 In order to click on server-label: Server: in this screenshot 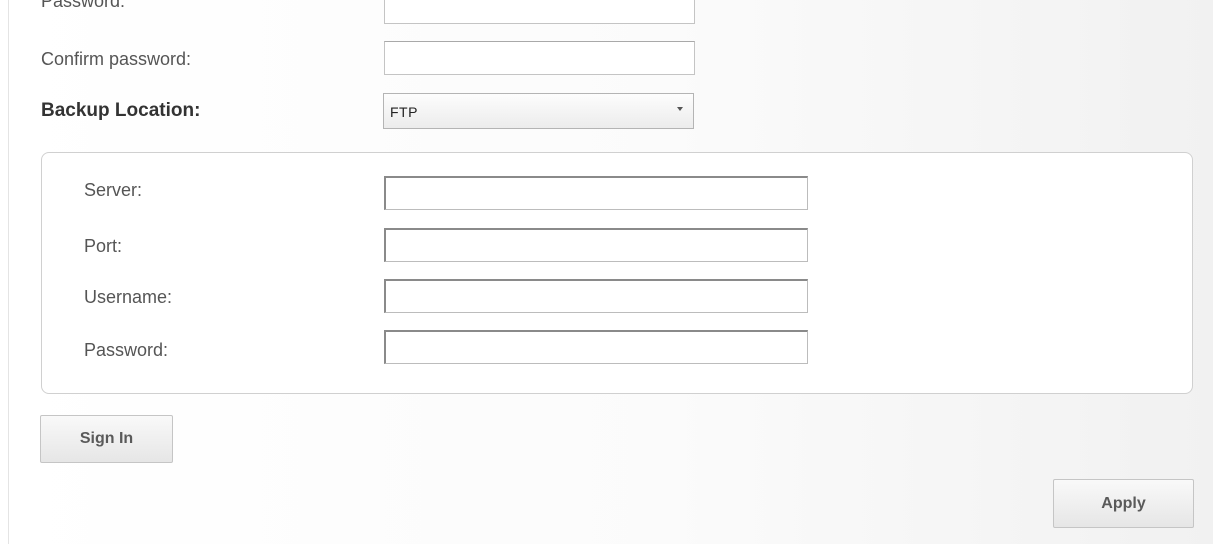, I will do `click(113, 190)`.